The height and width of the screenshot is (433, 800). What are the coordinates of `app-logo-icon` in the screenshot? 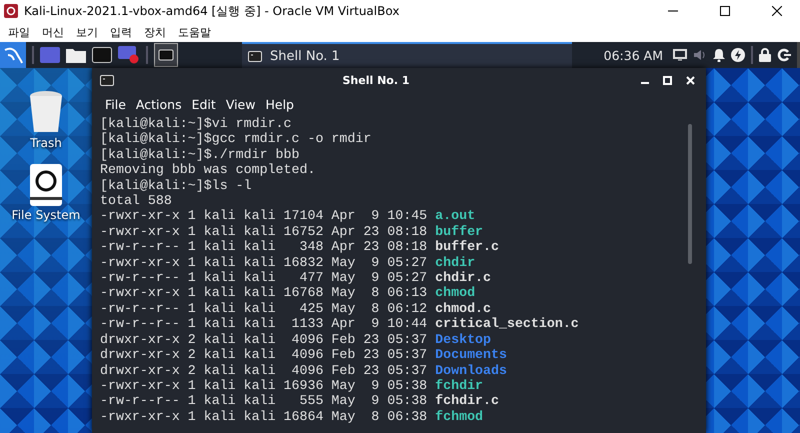 It's located at (11, 11).